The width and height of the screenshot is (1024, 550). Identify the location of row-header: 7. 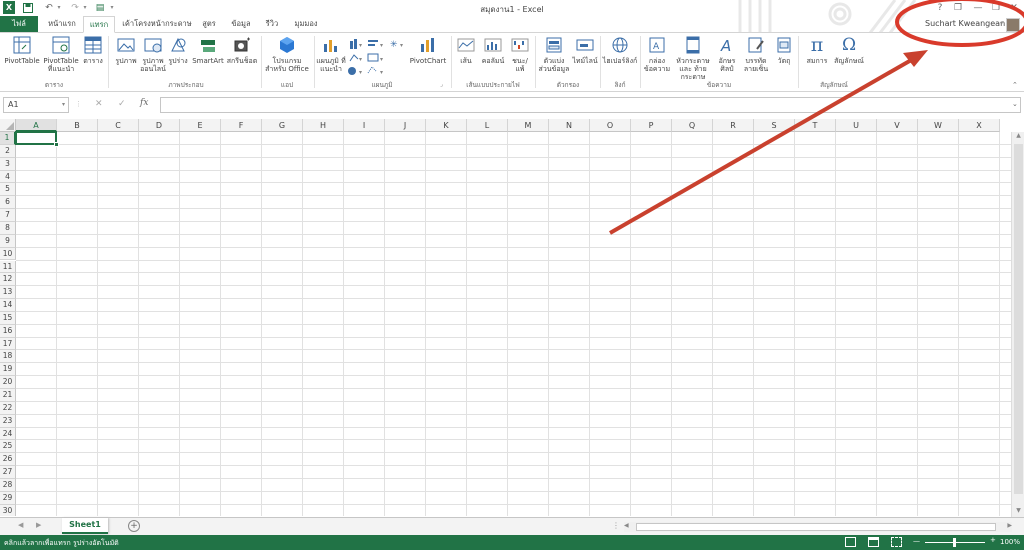
(8, 215).